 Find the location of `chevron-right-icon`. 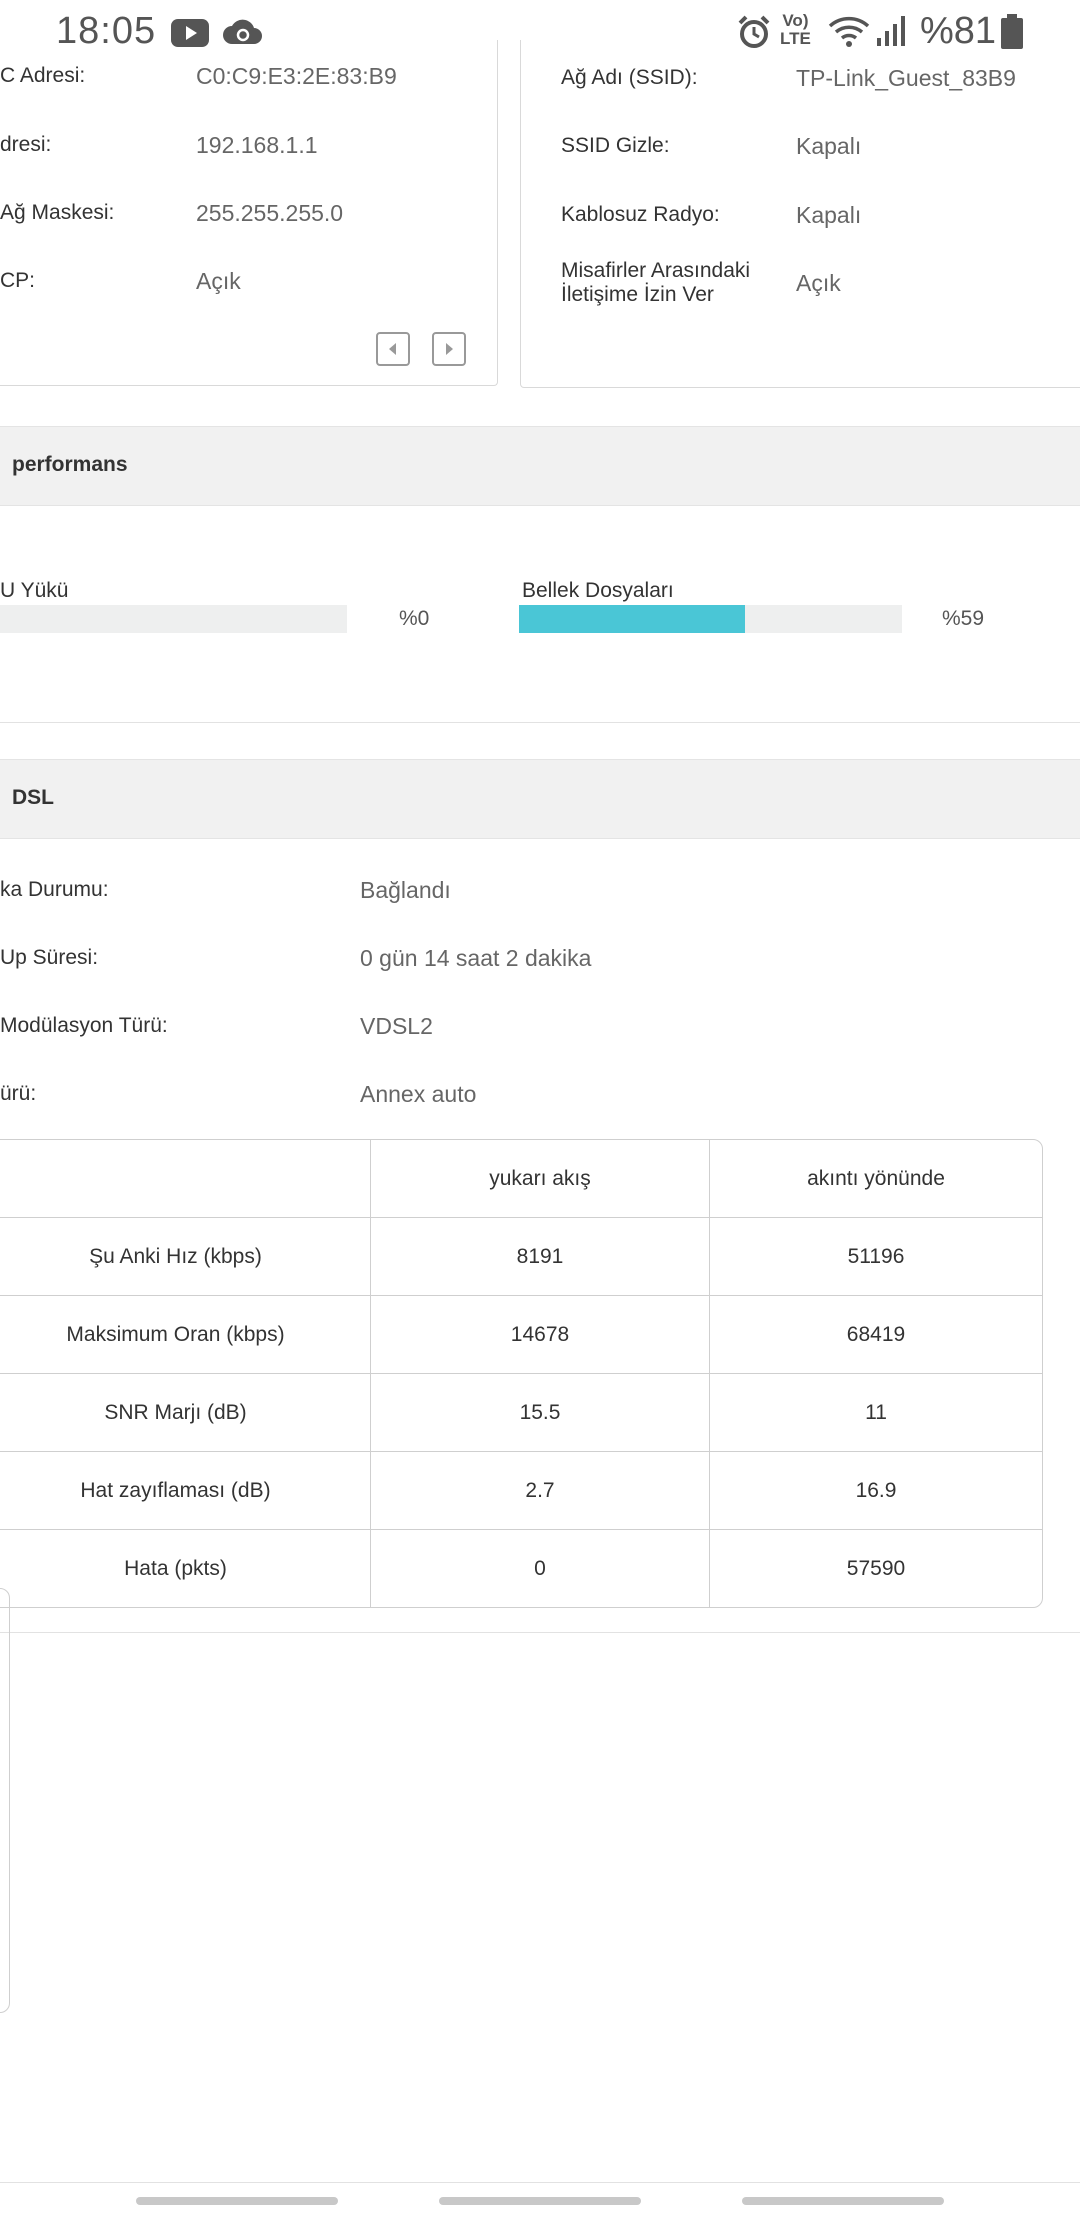

chevron-right-icon is located at coordinates (449, 349).